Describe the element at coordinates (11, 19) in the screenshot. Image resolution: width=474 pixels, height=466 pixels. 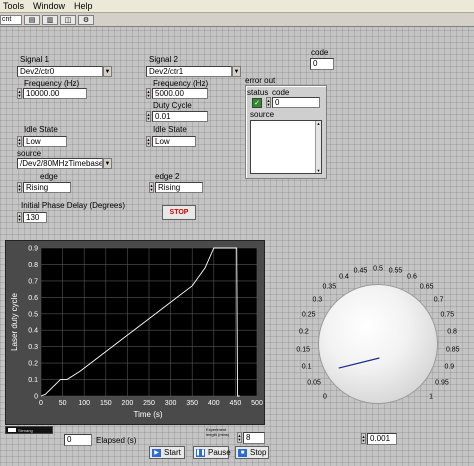
I see `font-dropdown: cnt` at that location.